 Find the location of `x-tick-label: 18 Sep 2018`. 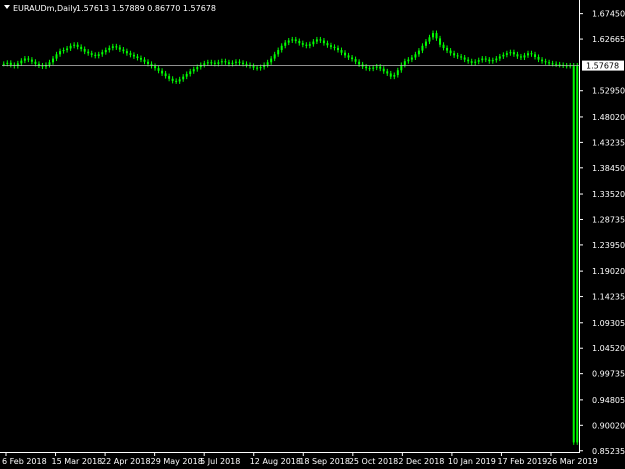

x-tick-label: 18 Sep 2018 is located at coordinates (324, 461).